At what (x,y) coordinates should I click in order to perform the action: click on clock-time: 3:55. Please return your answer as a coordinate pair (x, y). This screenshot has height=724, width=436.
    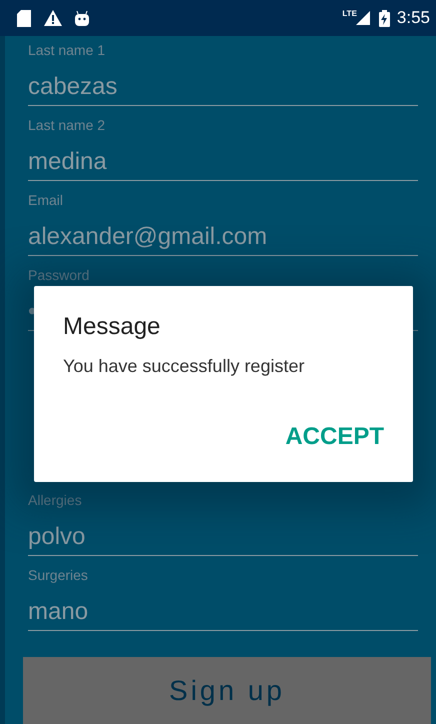
    Looking at the image, I should click on (413, 18).